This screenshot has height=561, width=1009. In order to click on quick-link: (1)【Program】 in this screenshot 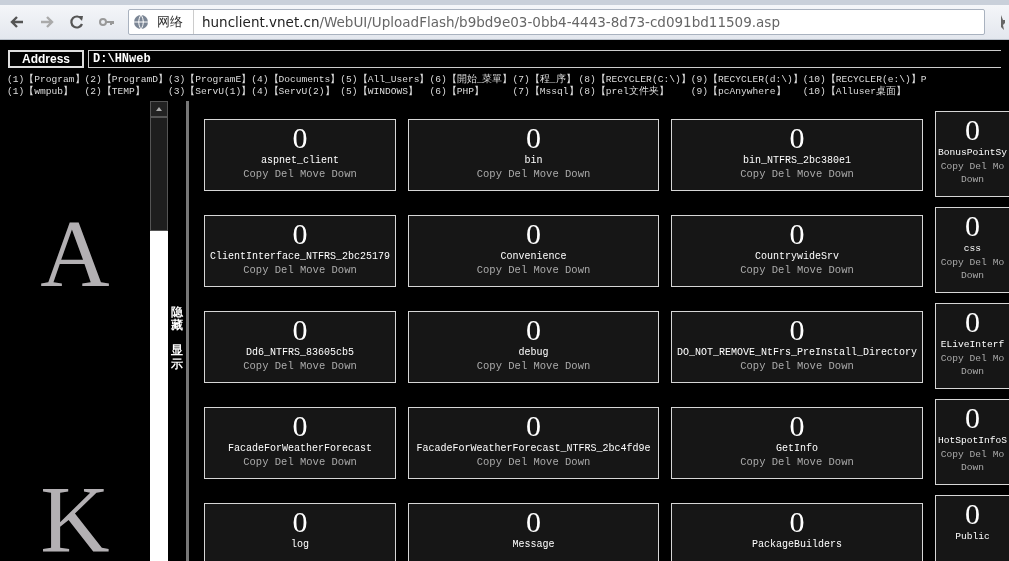, I will do `click(46, 80)`.